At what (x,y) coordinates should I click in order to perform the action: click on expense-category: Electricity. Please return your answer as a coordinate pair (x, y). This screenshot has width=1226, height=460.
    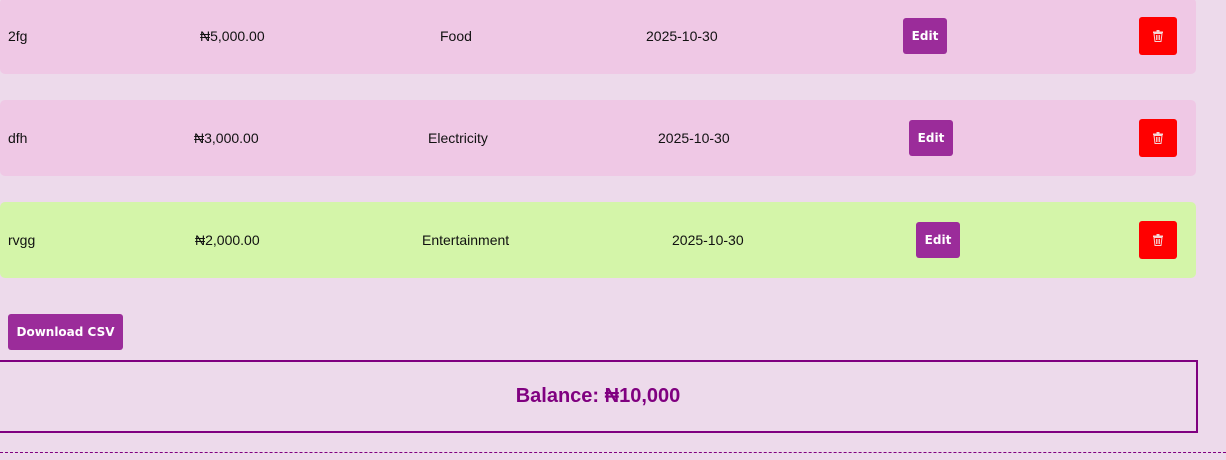
    Looking at the image, I should click on (458, 138).